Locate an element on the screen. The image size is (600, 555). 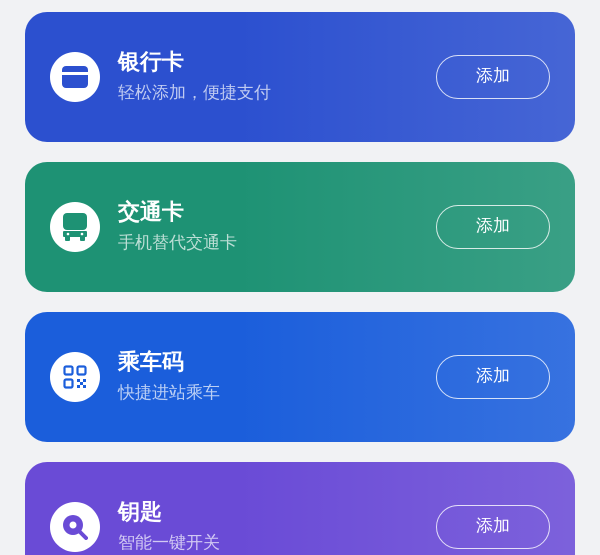
card-subtitle: 智能一键开关 is located at coordinates (169, 543).